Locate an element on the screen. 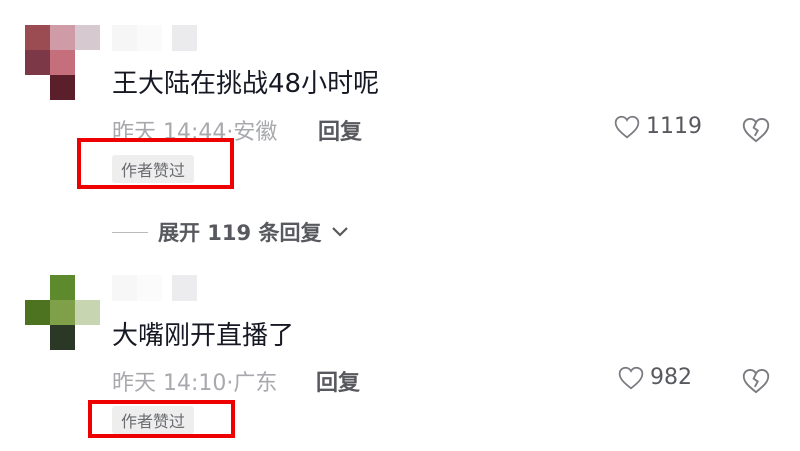  comment-location: 安徽 is located at coordinates (255, 132).